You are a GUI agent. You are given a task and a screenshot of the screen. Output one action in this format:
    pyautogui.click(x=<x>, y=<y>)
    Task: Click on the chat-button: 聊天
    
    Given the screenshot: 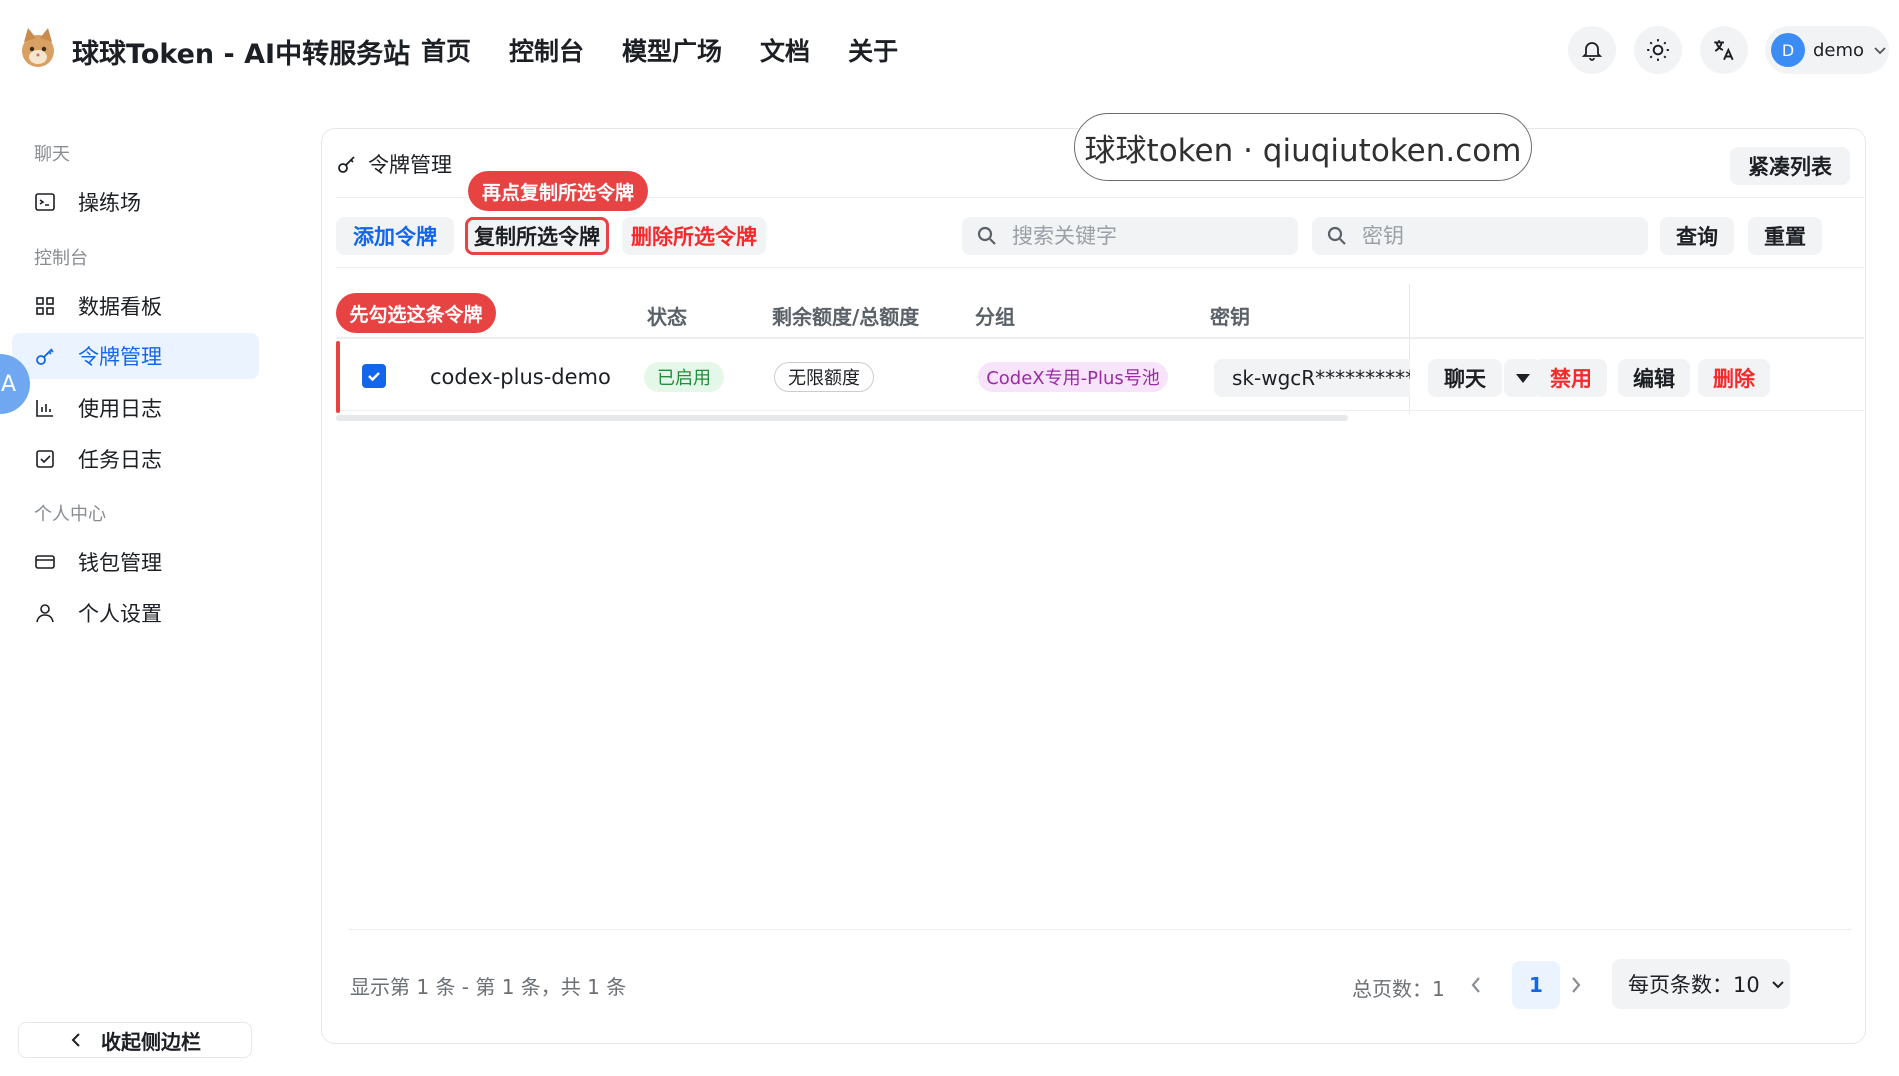 What is the action you would take?
    pyautogui.click(x=1465, y=378)
    